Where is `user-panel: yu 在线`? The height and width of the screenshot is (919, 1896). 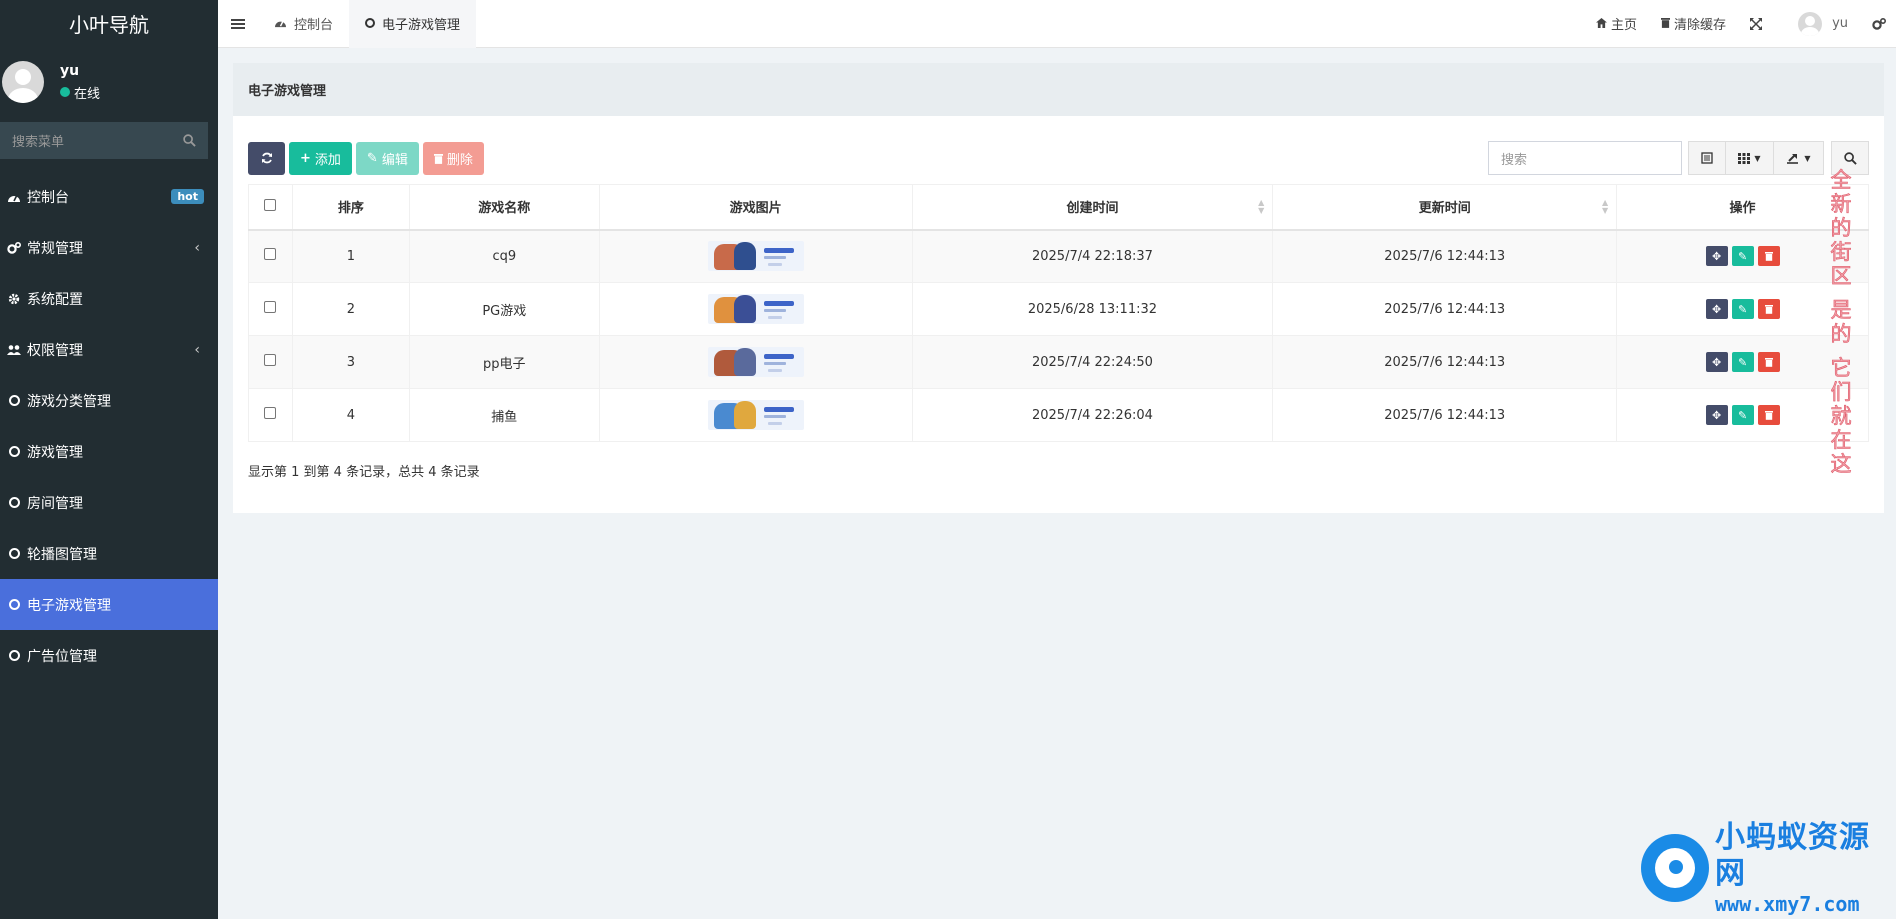 user-panel: yu 在线 is located at coordinates (109, 82).